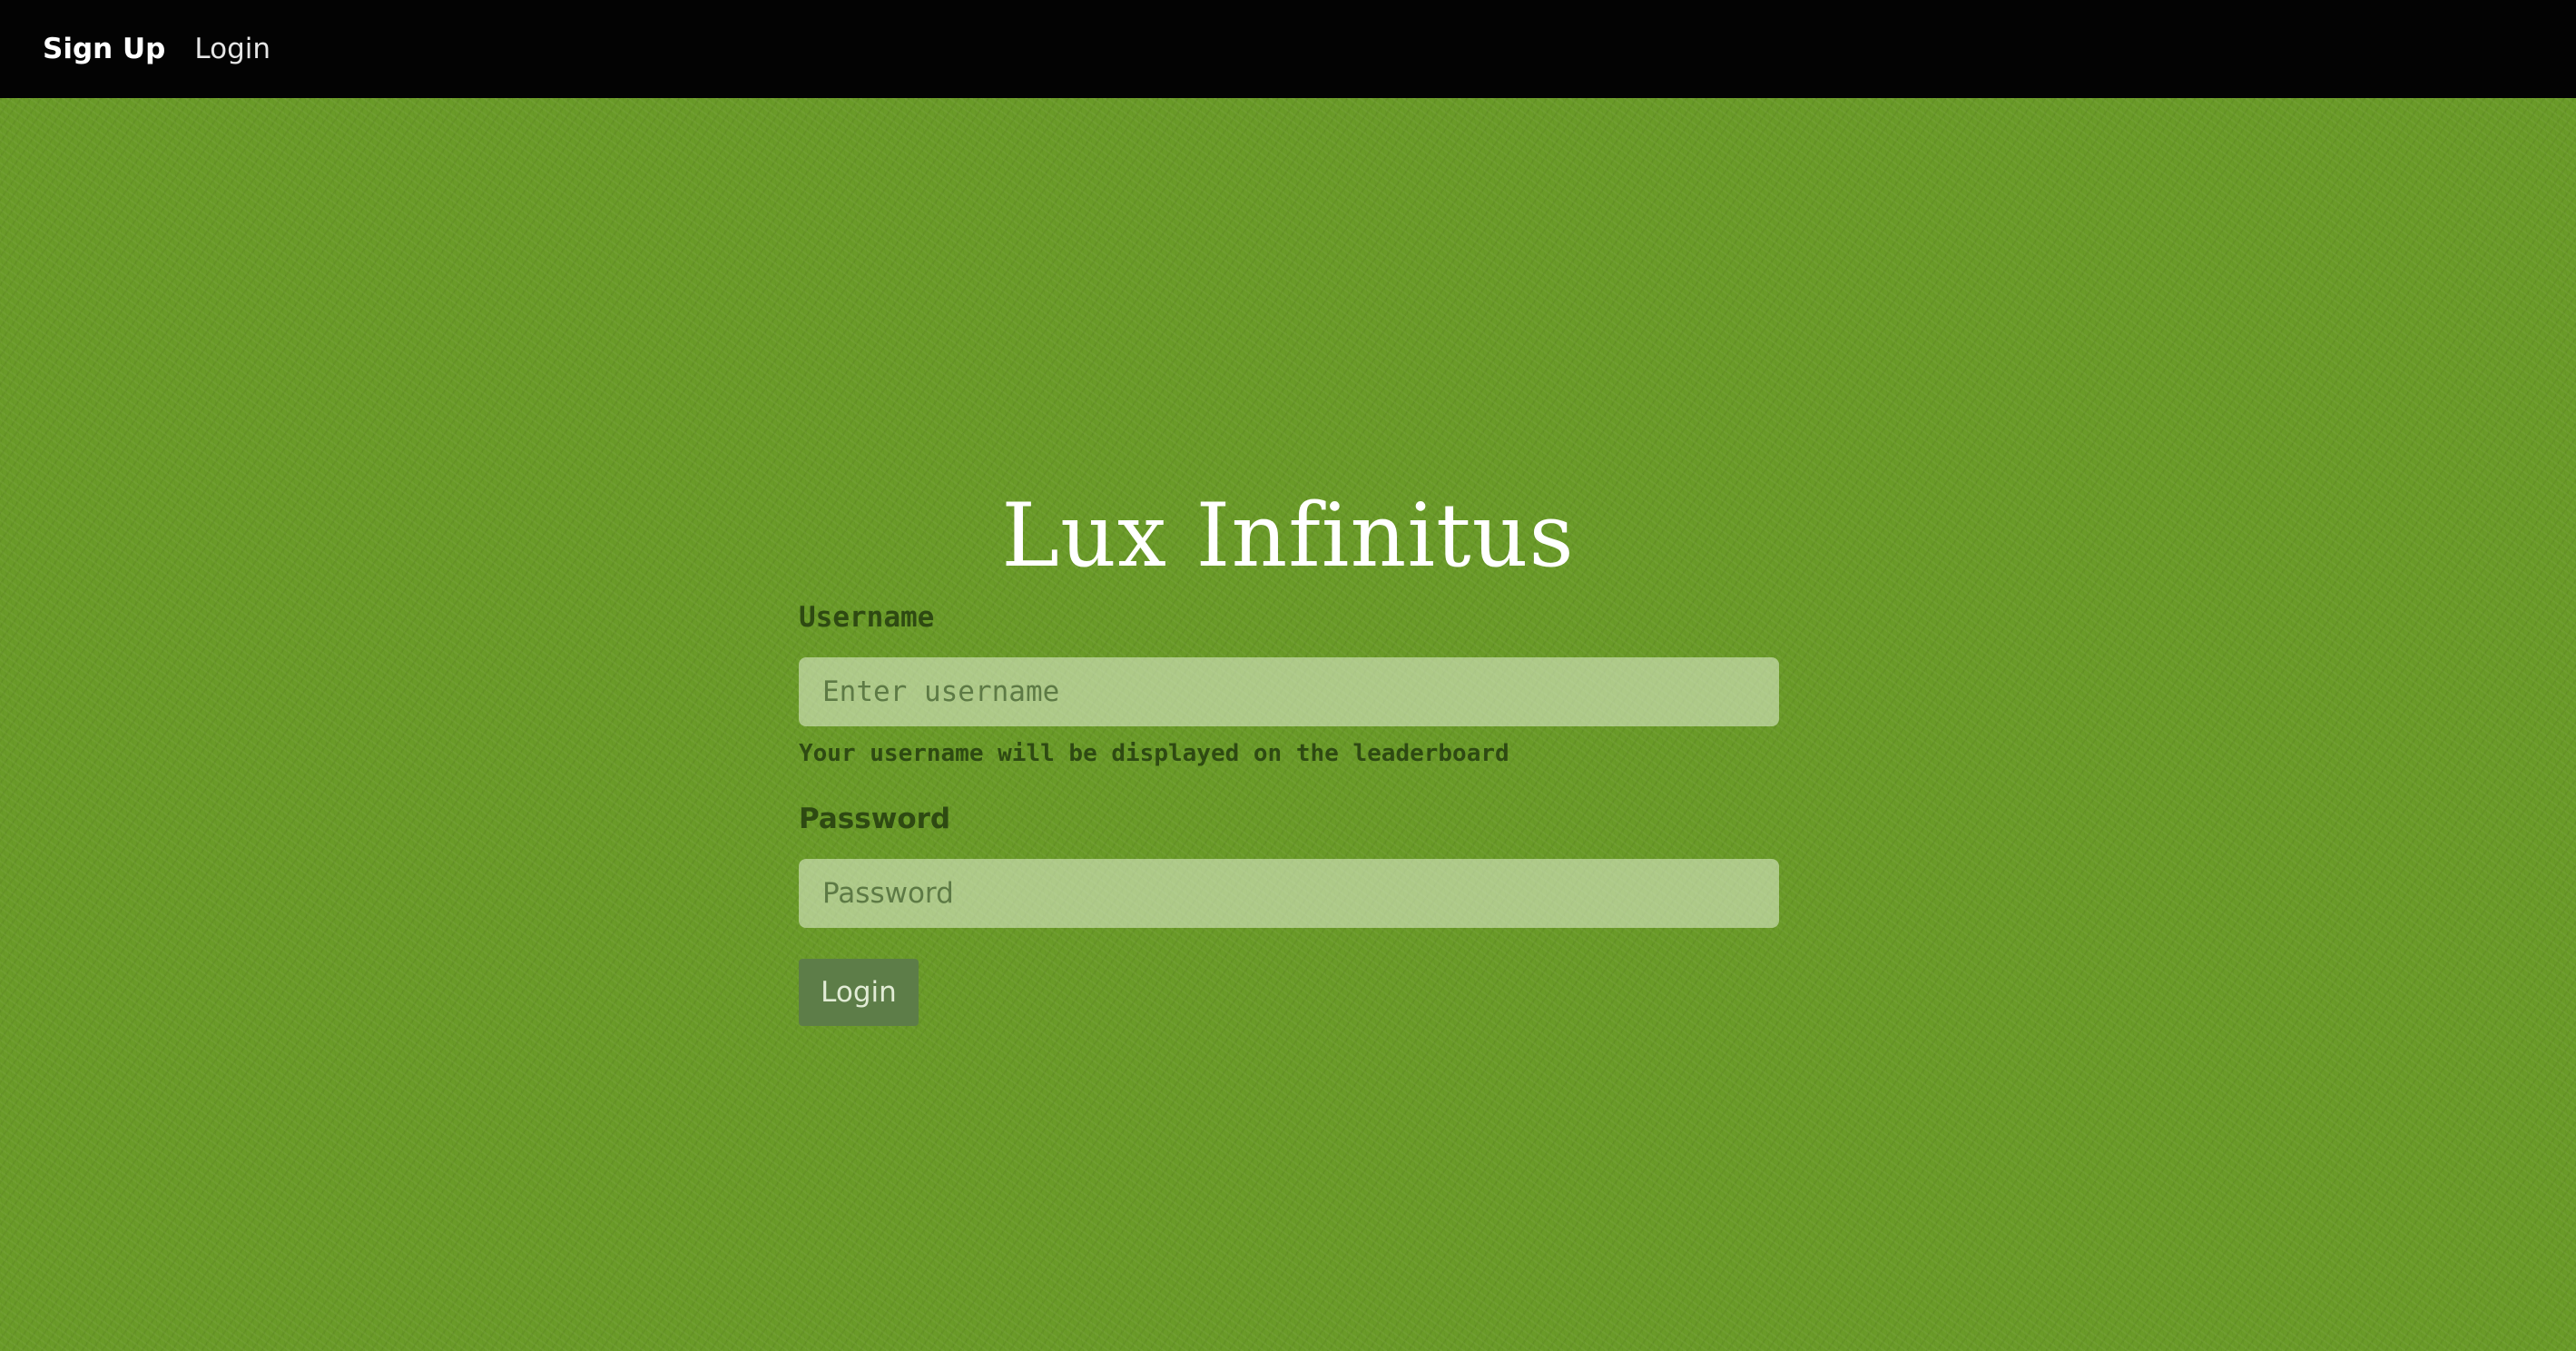 The image size is (2576, 1351). What do you see at coordinates (867, 617) in the screenshot?
I see `username-label: Username` at bounding box center [867, 617].